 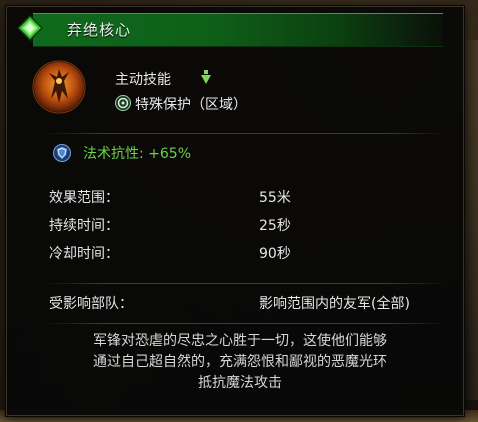 What do you see at coordinates (137, 154) in the screenshot?
I see `spell-resistance-stat: 法术抗性: +65%` at bounding box center [137, 154].